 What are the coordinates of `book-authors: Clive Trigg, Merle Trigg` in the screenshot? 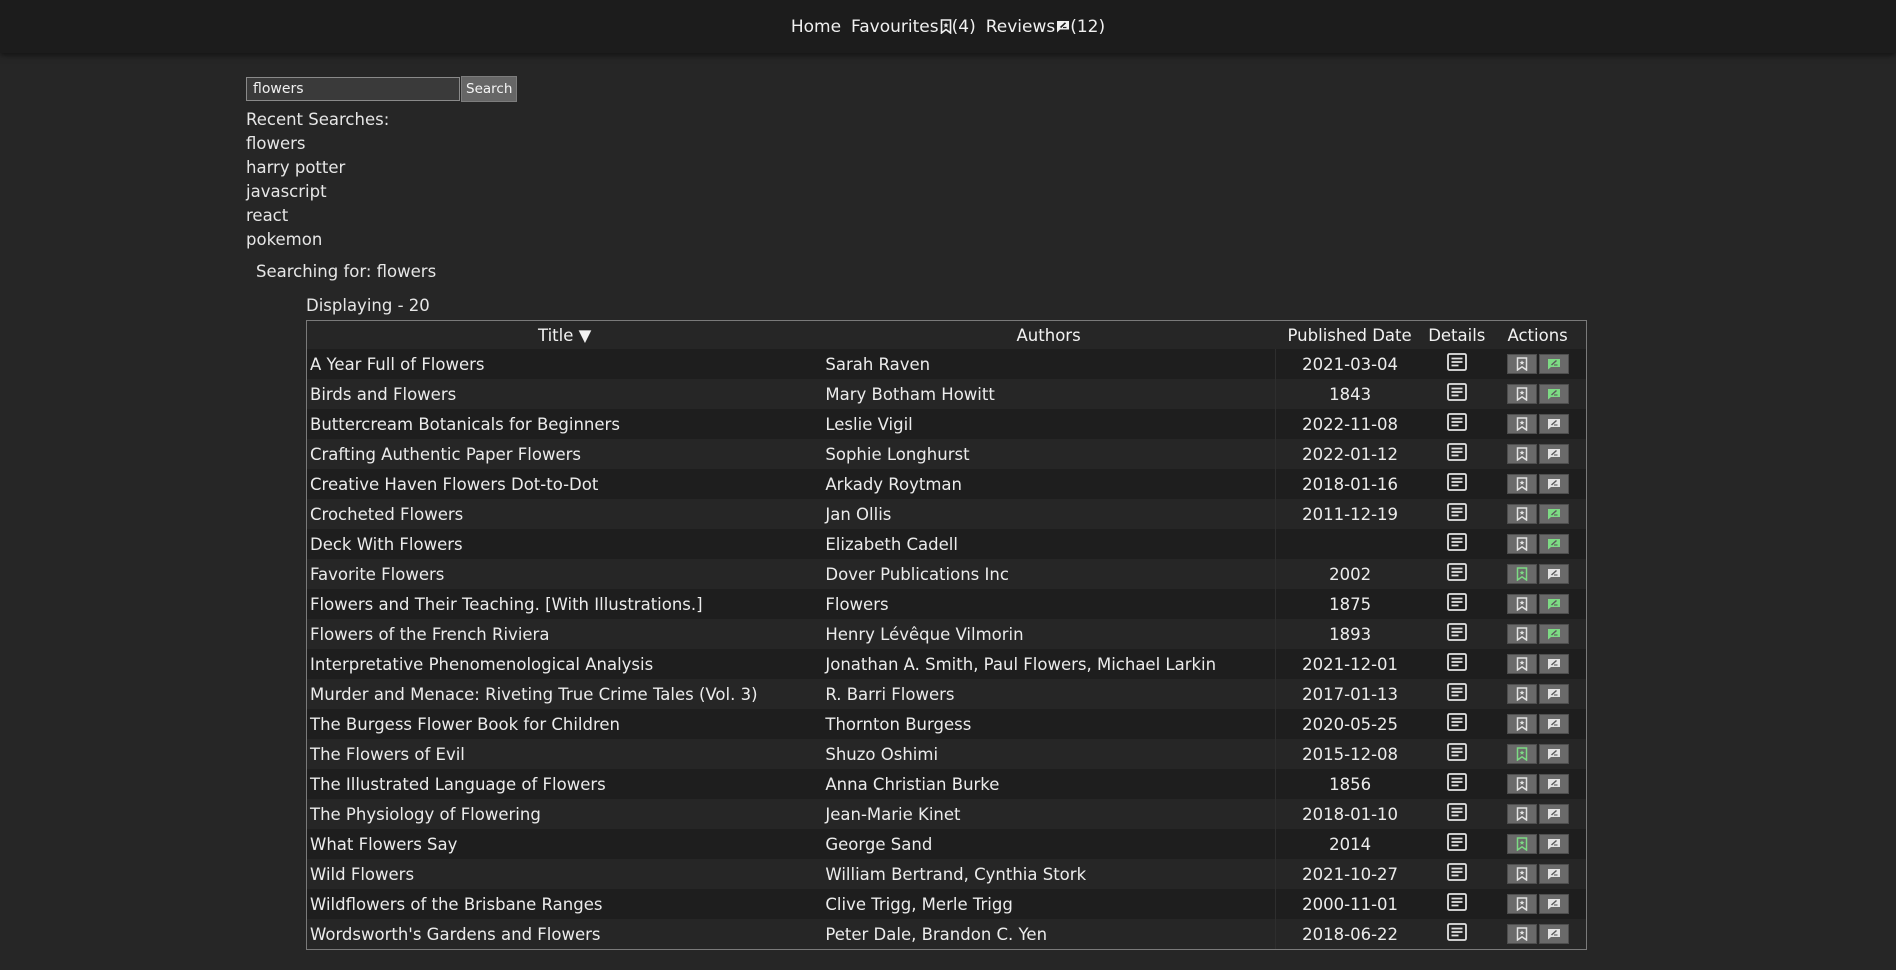 It's located at (1048, 904).